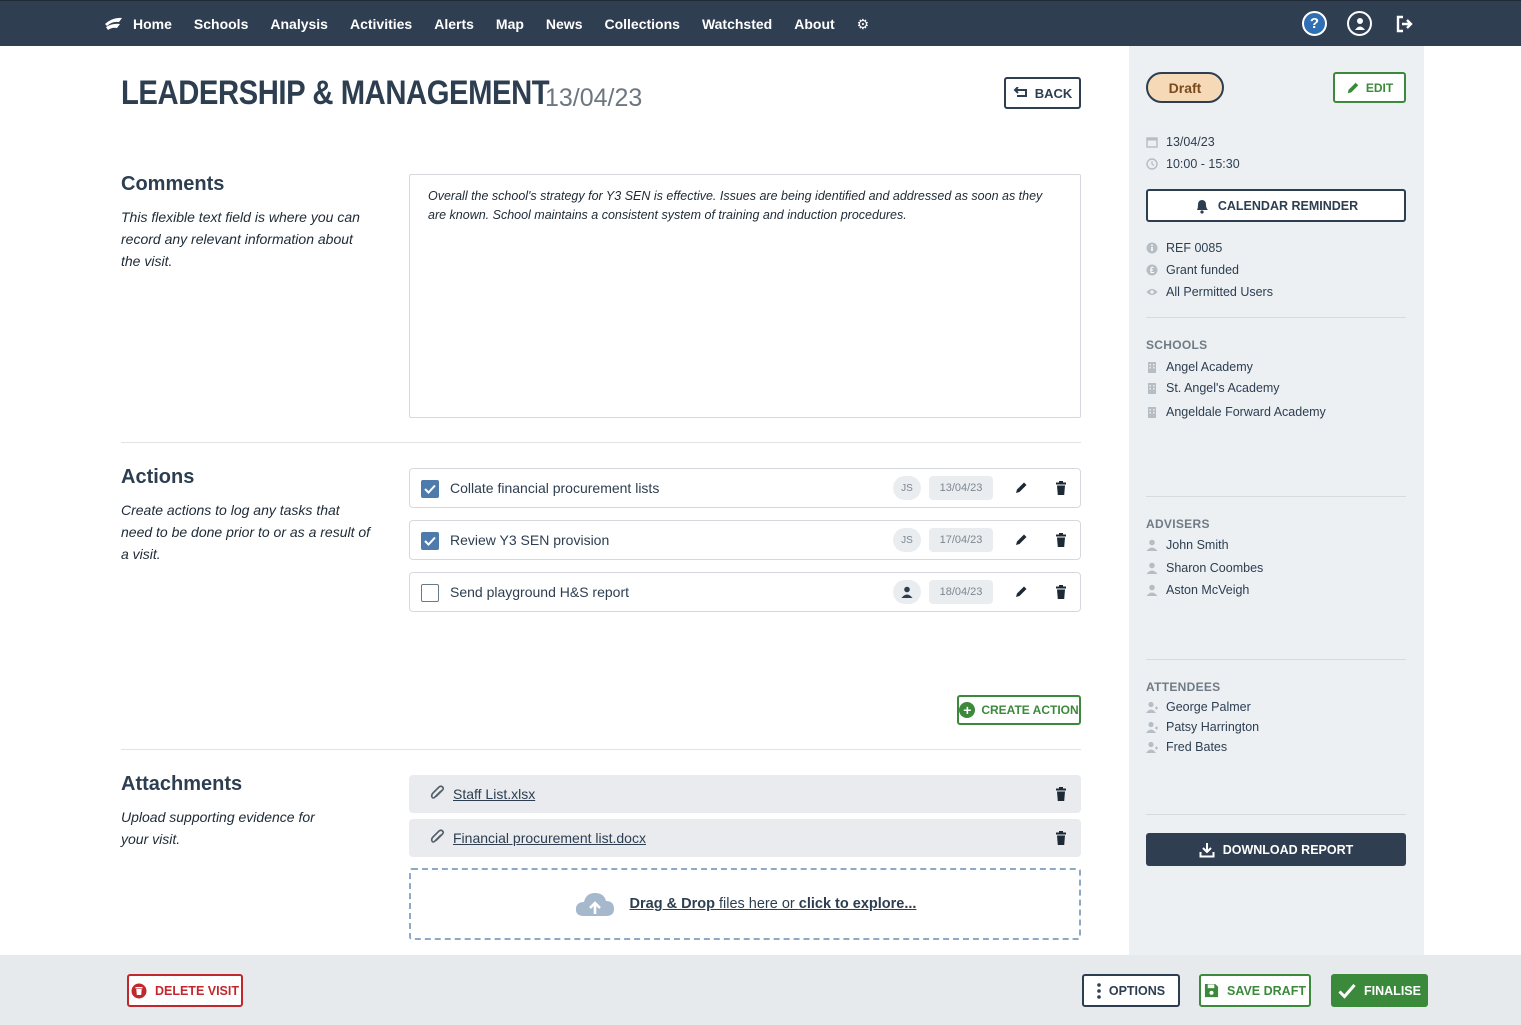  I want to click on edit-button: EDIT, so click(1369, 87).